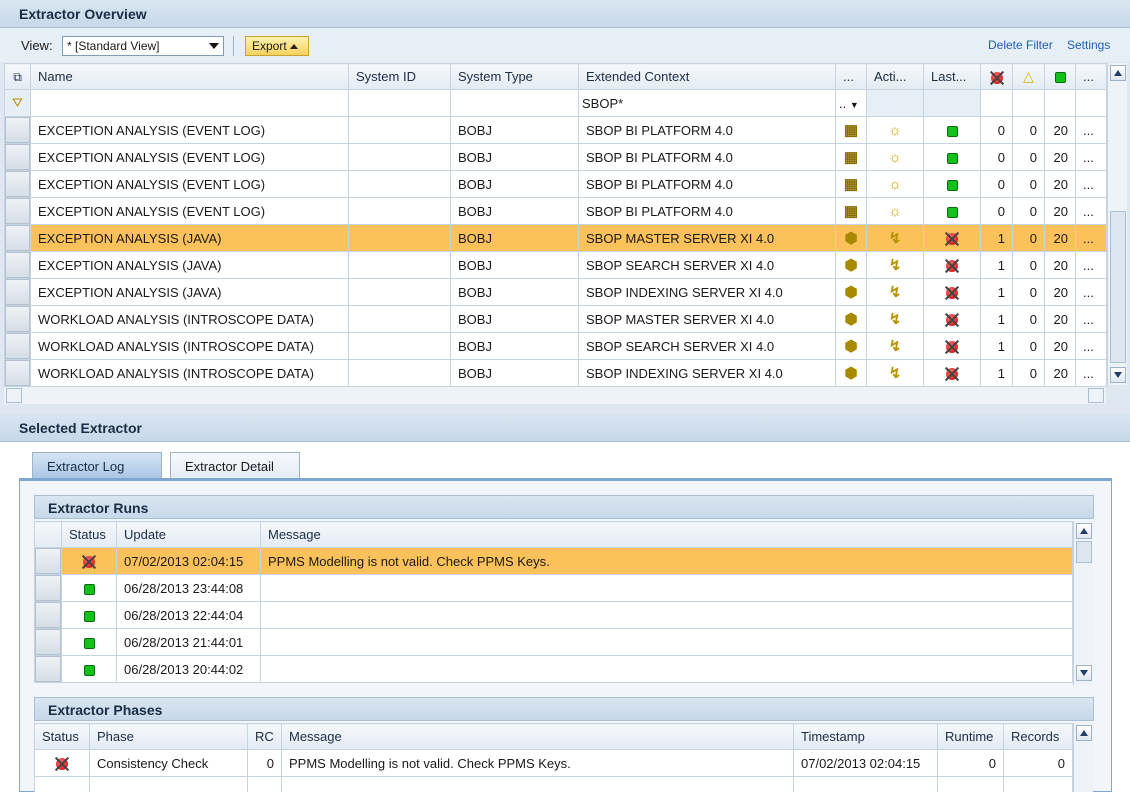  Describe the element at coordinates (553, 669) in the screenshot. I see `table-row: 06/28/2013 20:44:02` at that location.